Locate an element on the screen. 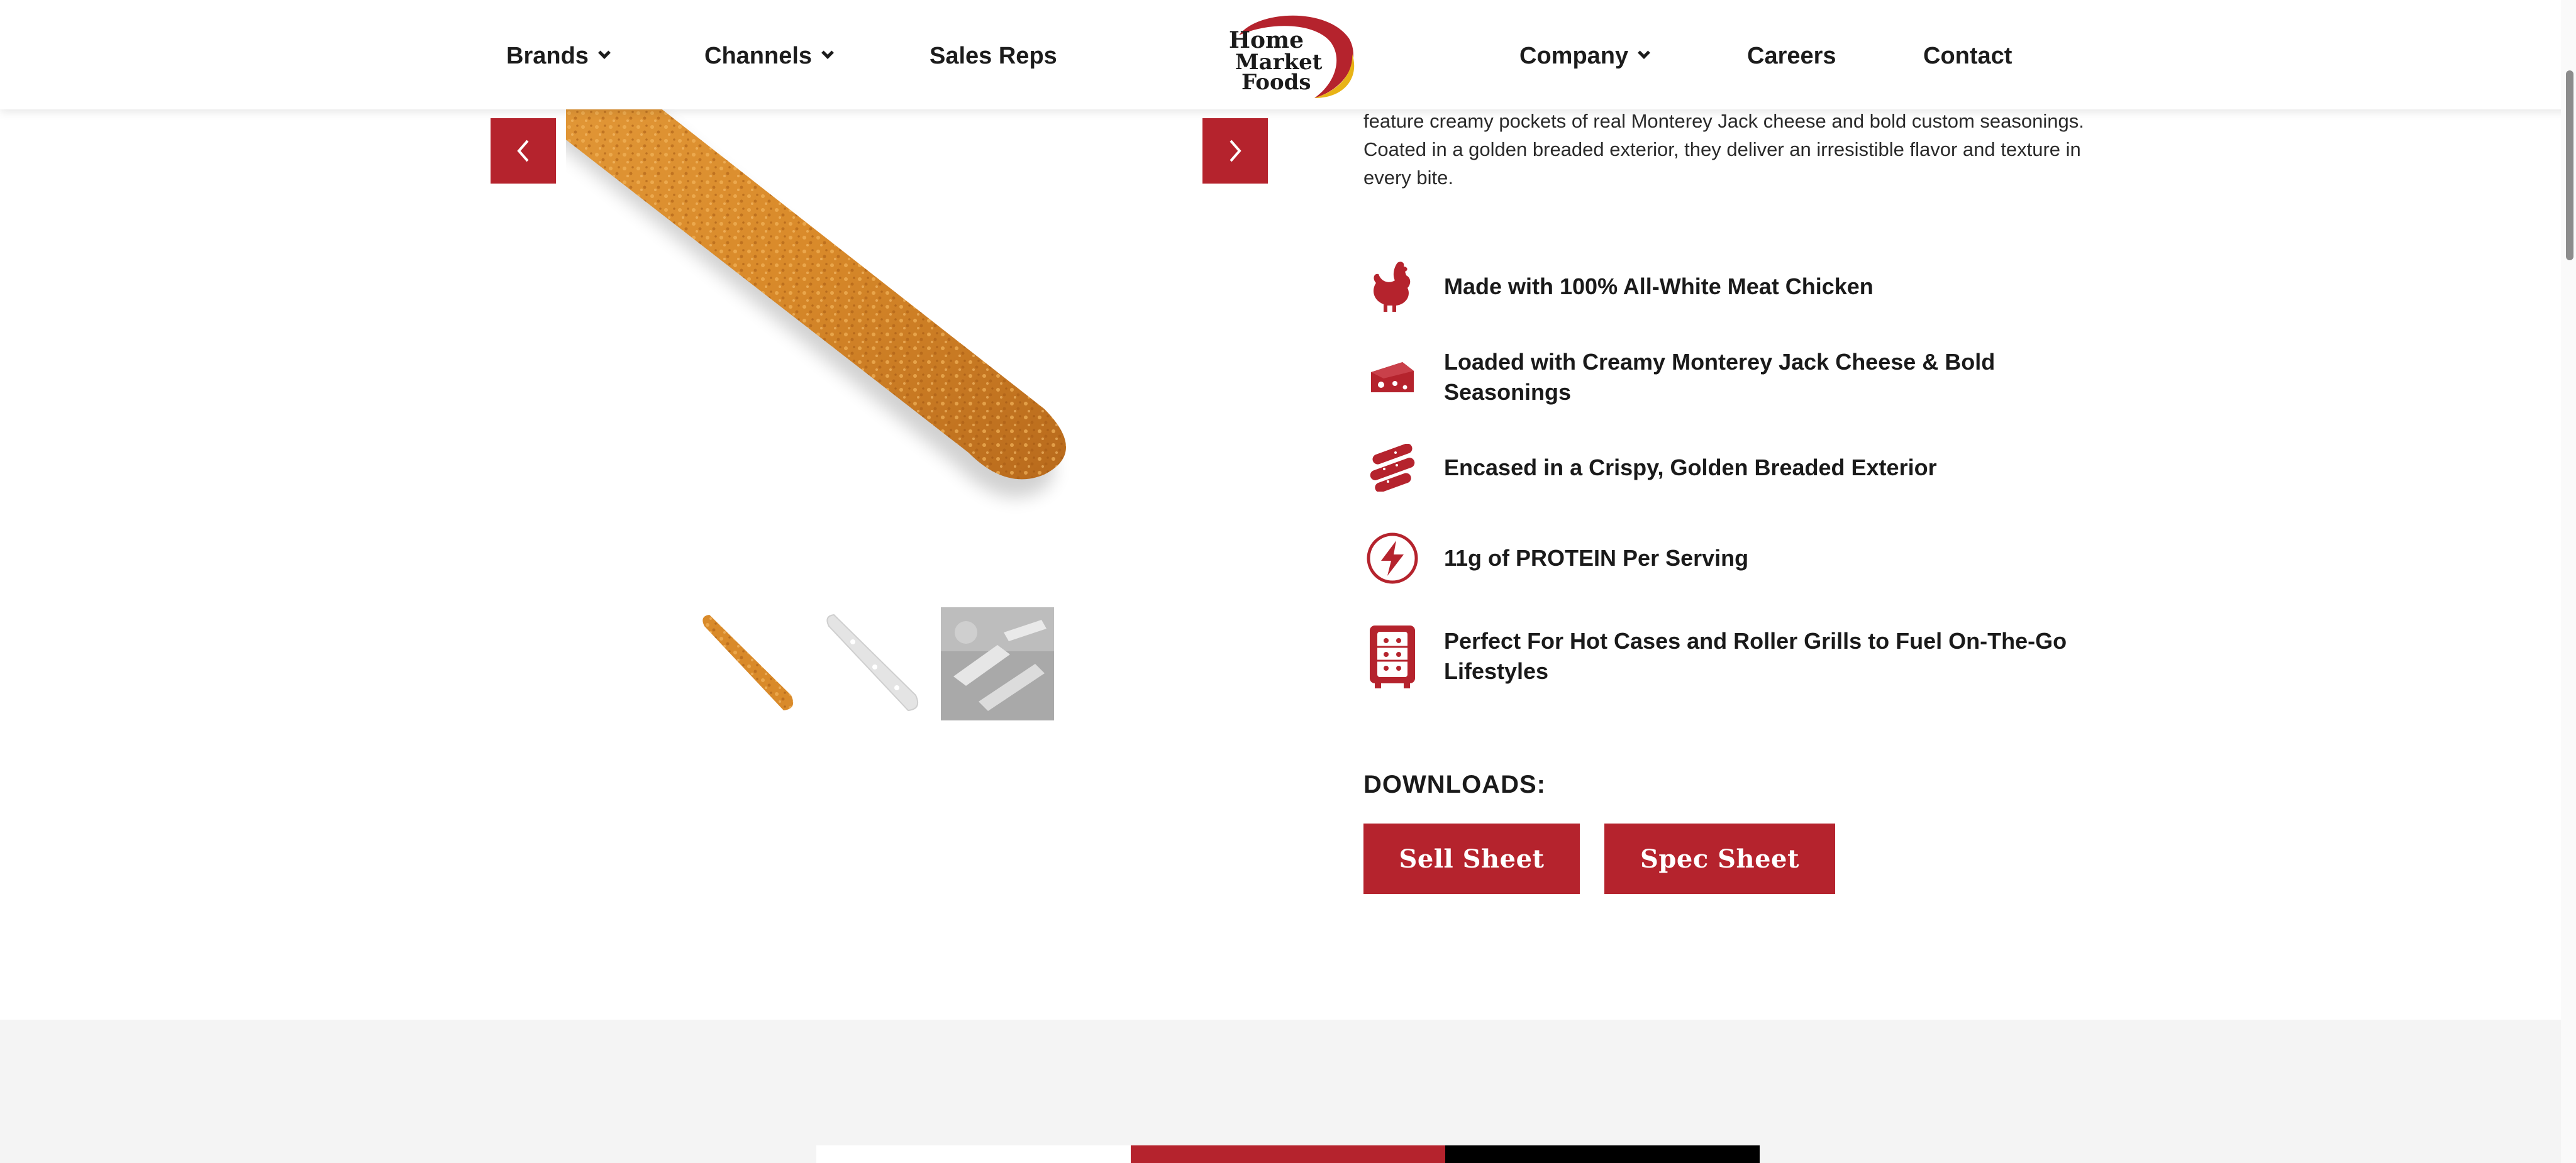 Image resolution: width=2576 pixels, height=1163 pixels. protein-bolt-icon is located at coordinates (1392, 558).